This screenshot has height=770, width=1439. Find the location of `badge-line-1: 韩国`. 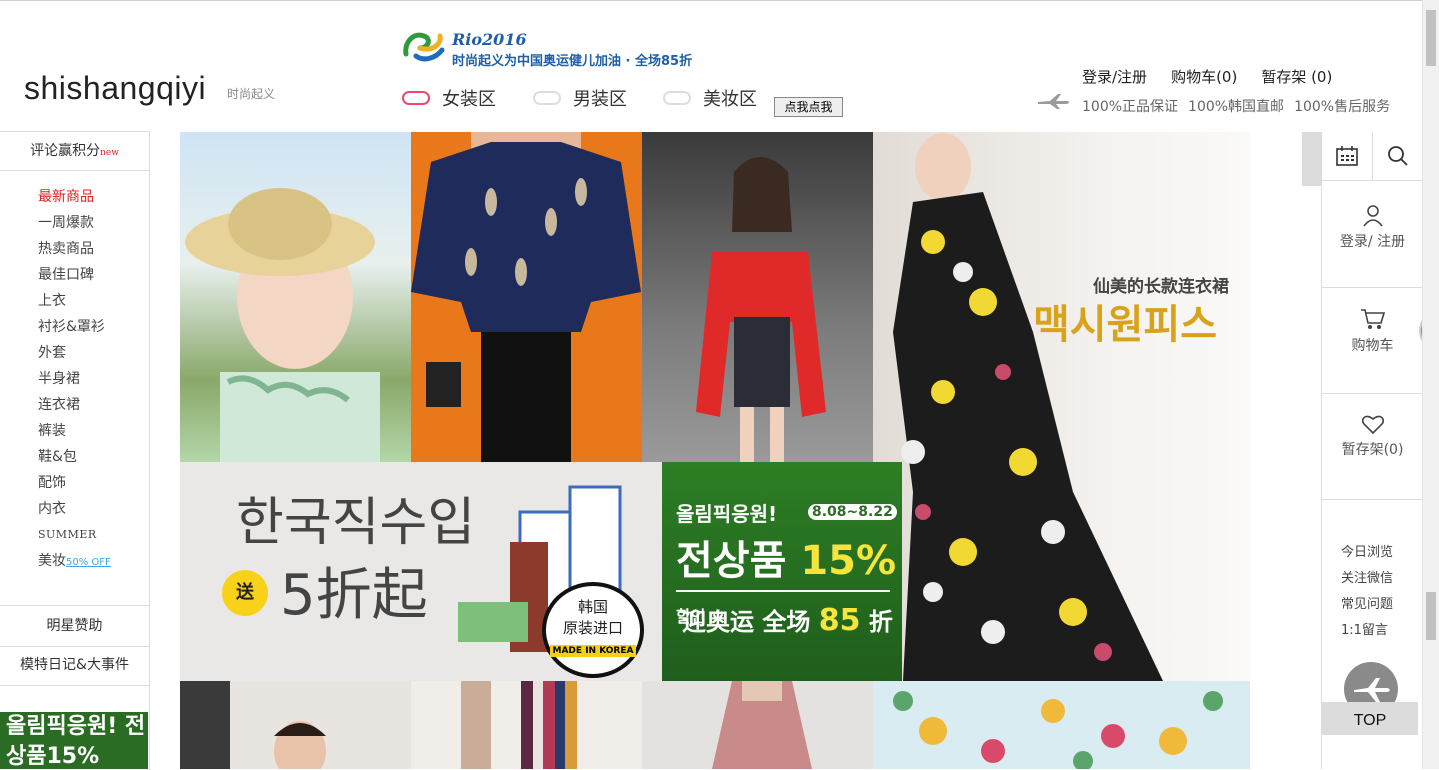

badge-line-1: 韩国 is located at coordinates (592, 607).